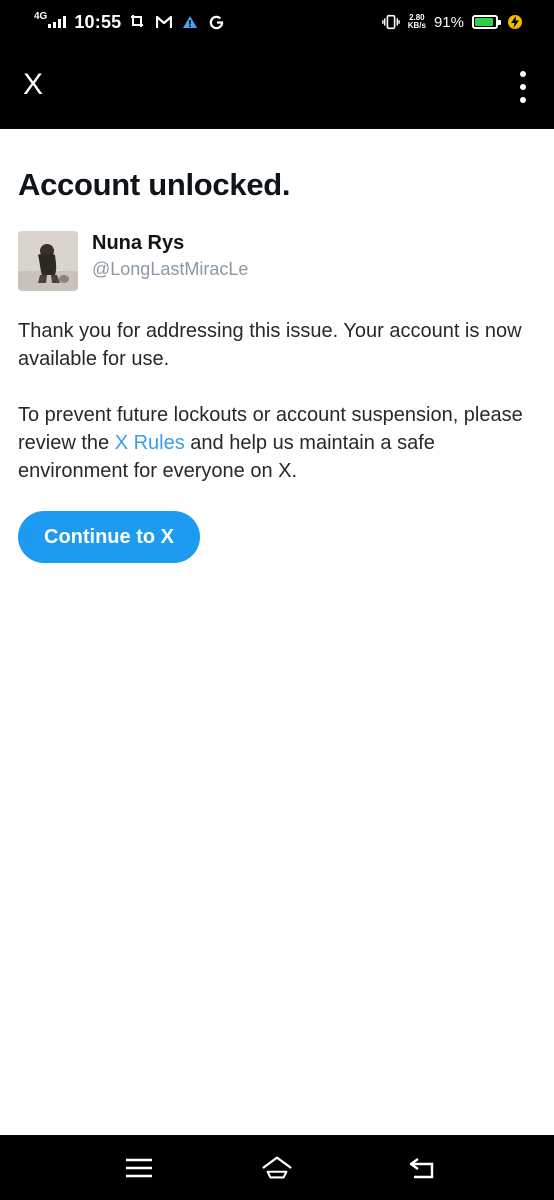 Image resolution: width=554 pixels, height=1200 pixels. I want to click on speed-unit: KB/s, so click(416, 25).